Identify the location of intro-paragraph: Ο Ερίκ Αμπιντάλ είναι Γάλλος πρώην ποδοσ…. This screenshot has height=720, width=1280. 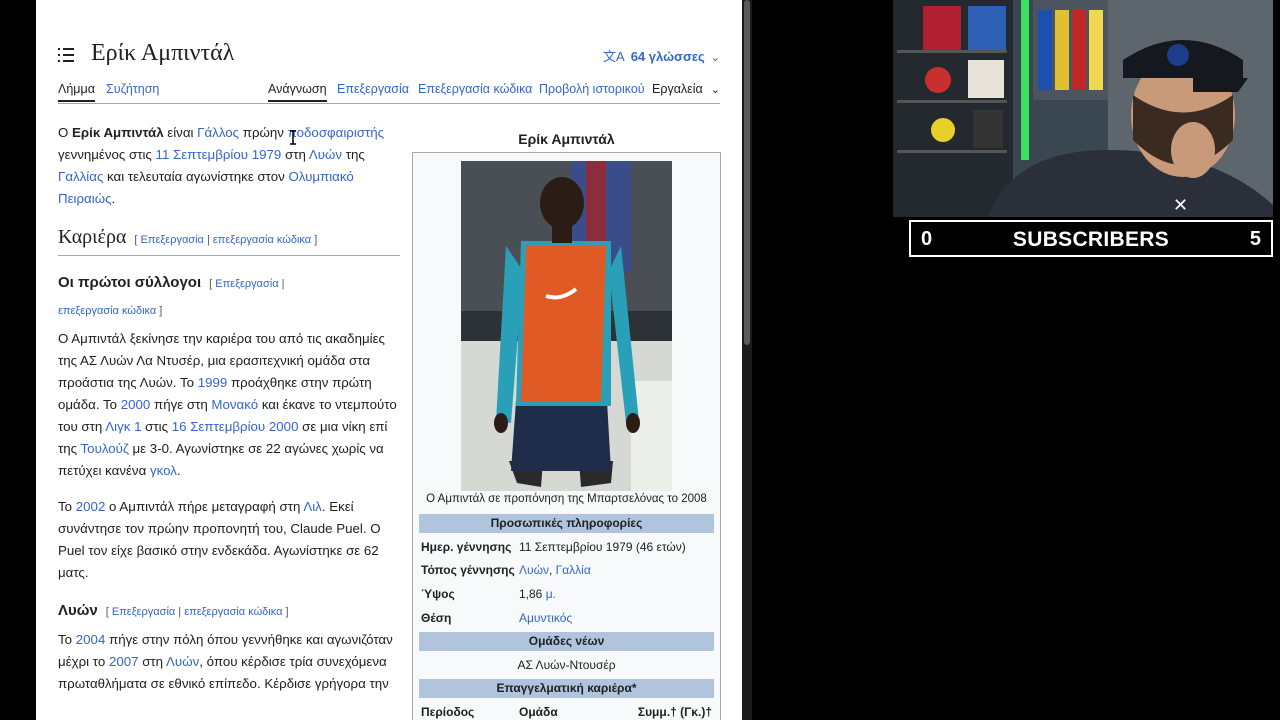
(229, 166).